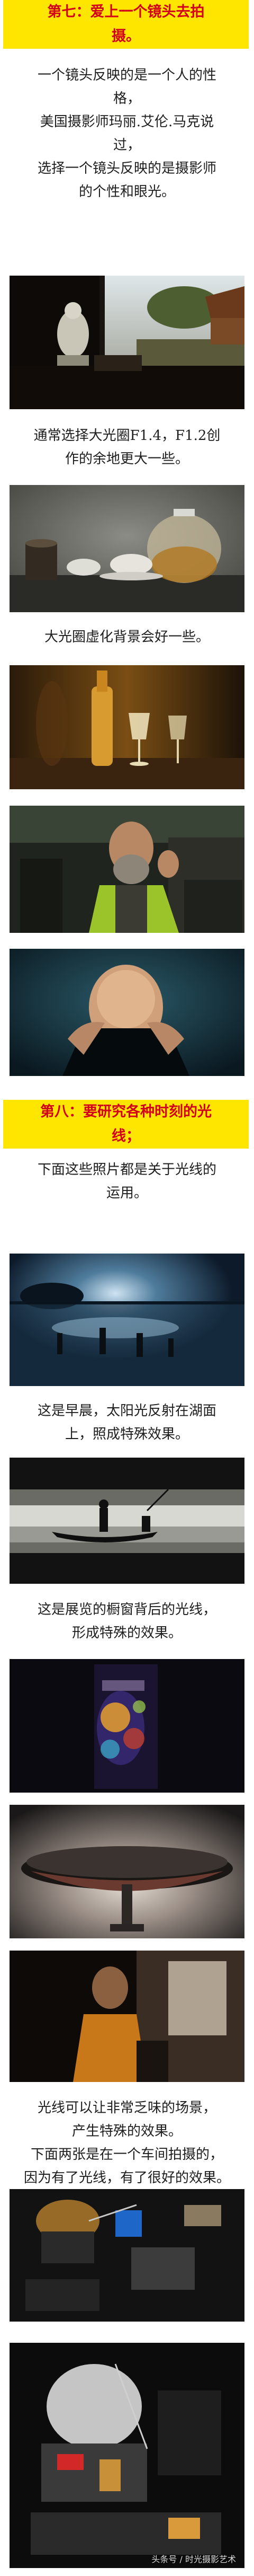  What do you see at coordinates (127, 1726) in the screenshot?
I see `photo-window-display` at bounding box center [127, 1726].